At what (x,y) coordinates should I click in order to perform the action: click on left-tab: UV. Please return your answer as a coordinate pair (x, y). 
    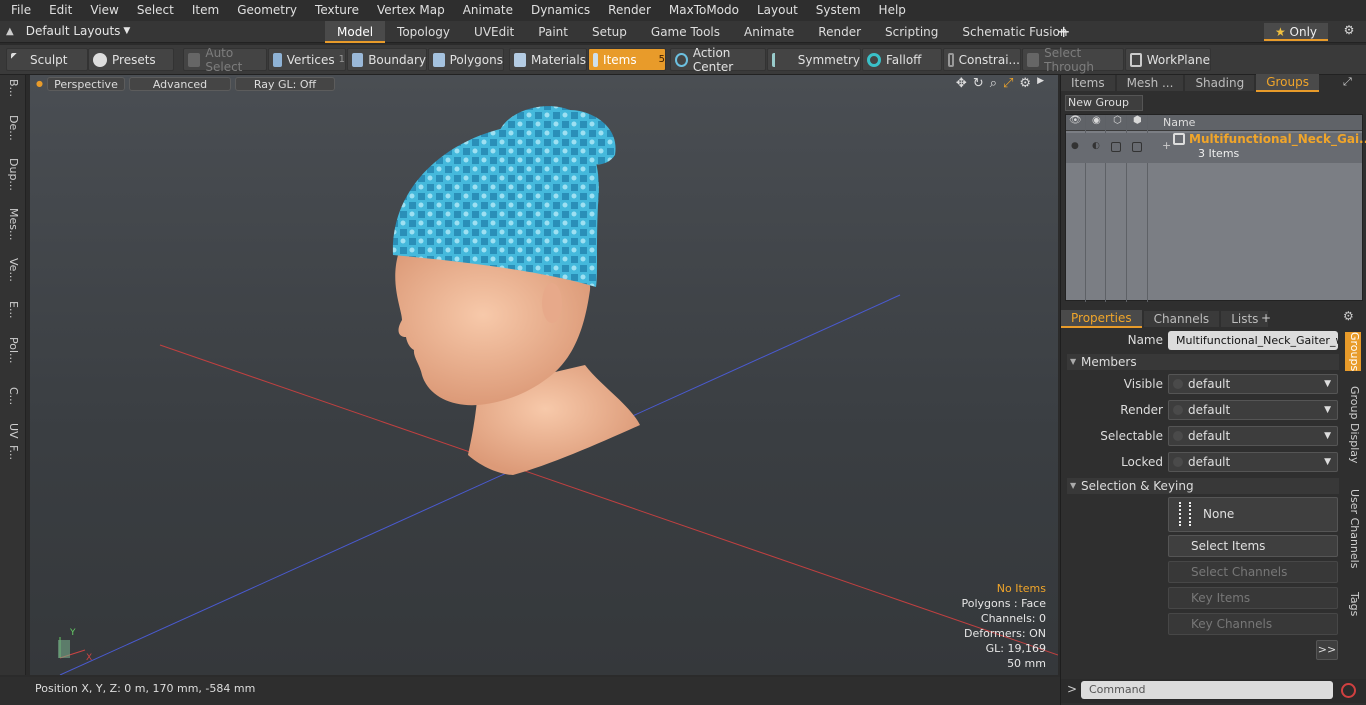
    Looking at the image, I should click on (12, 431).